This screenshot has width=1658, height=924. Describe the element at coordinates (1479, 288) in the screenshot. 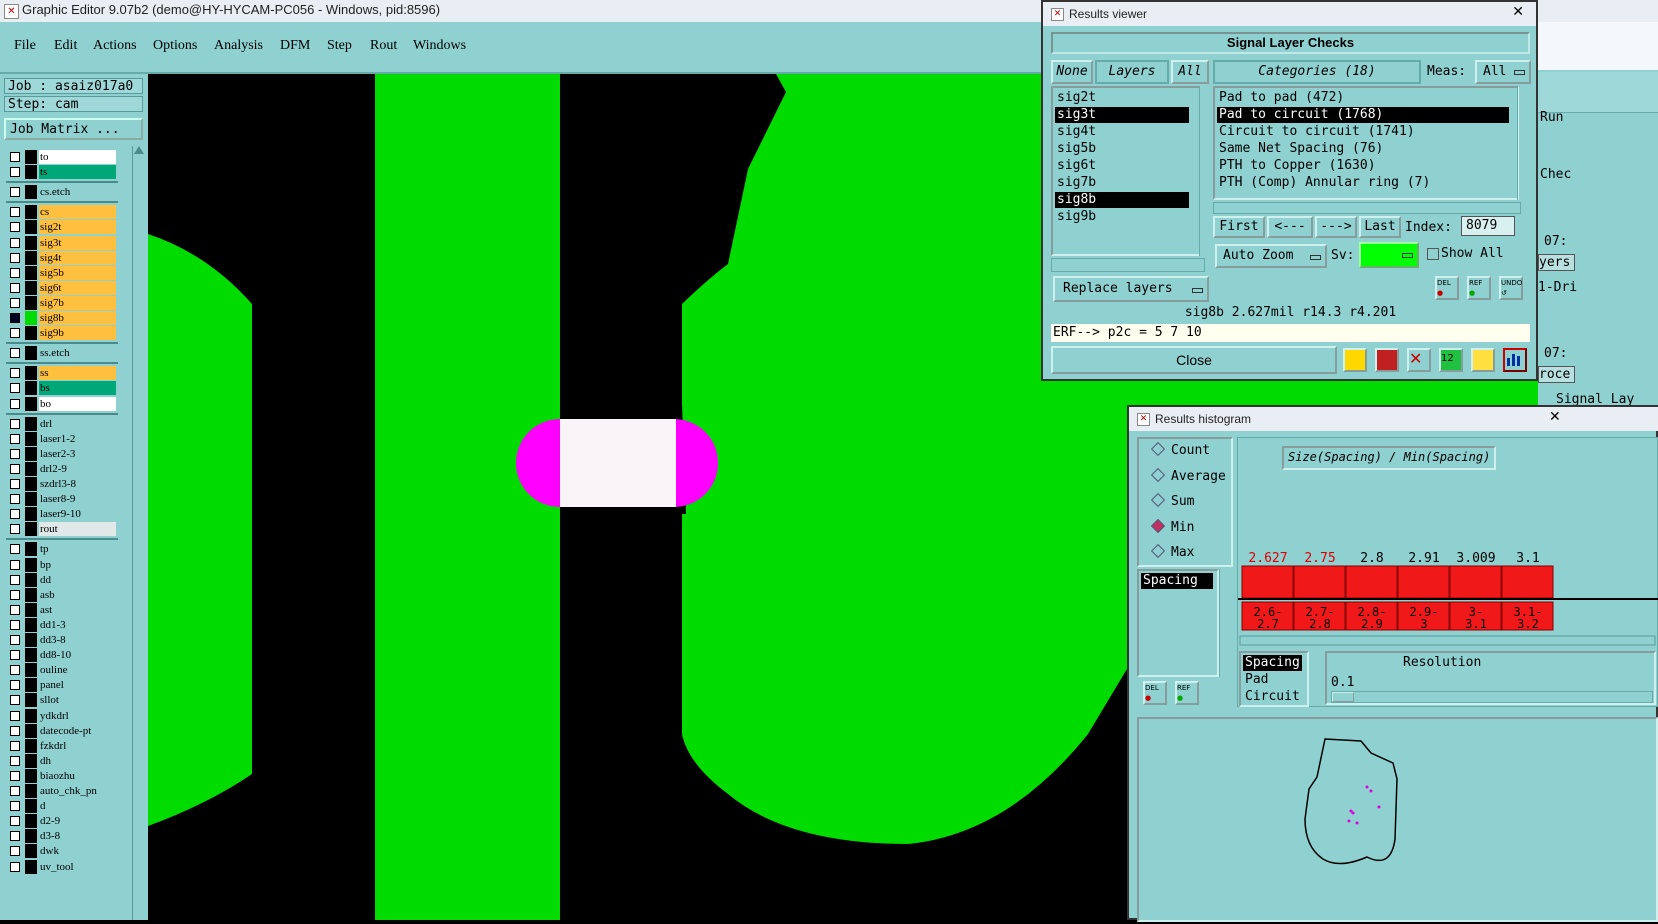

I see `refresh-icon: REF ●` at that location.